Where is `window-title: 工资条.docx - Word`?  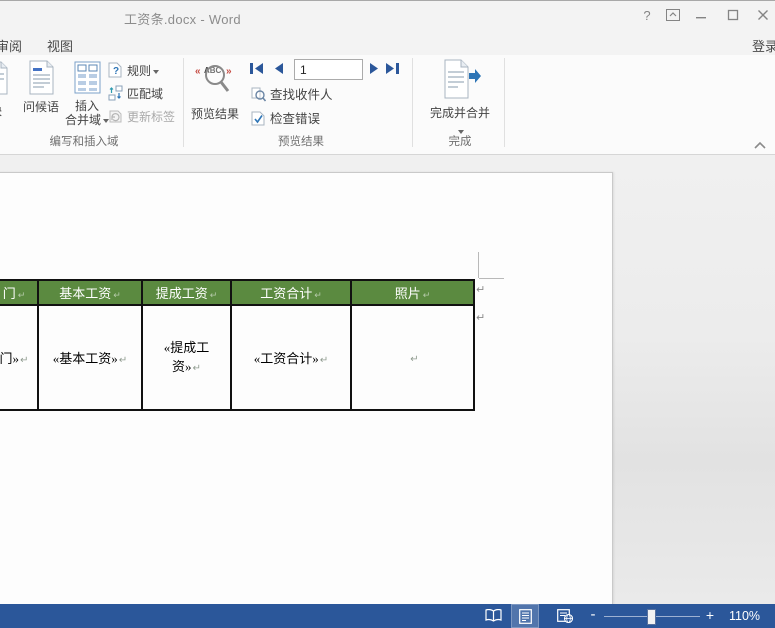 window-title: 工资条.docx - Word is located at coordinates (182, 19).